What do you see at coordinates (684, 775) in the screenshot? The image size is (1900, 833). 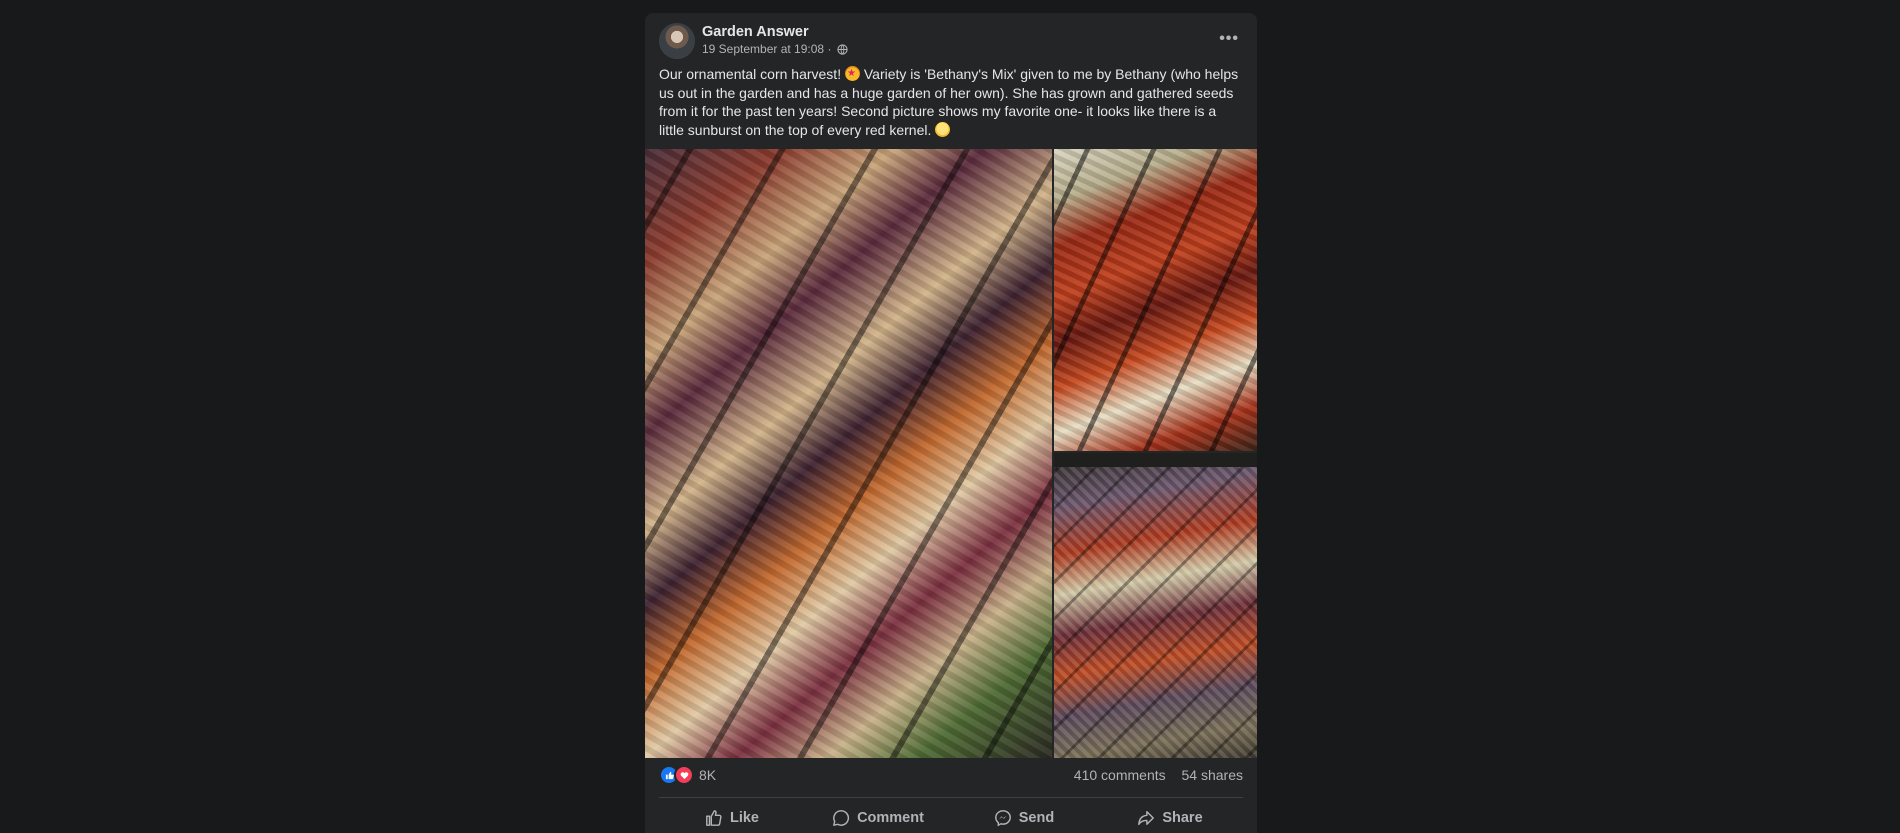 I see `love-reaction-icon` at bounding box center [684, 775].